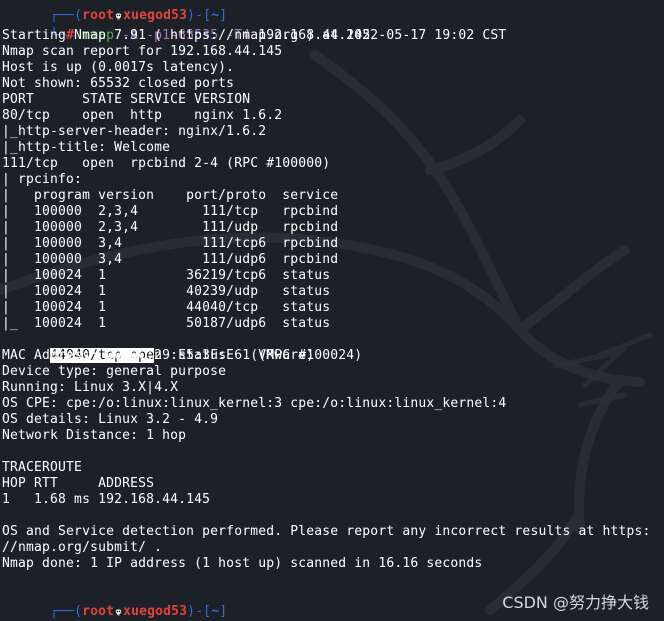  I want to click on output-line: | 100024 1 44040/tcp status, so click(166, 307).